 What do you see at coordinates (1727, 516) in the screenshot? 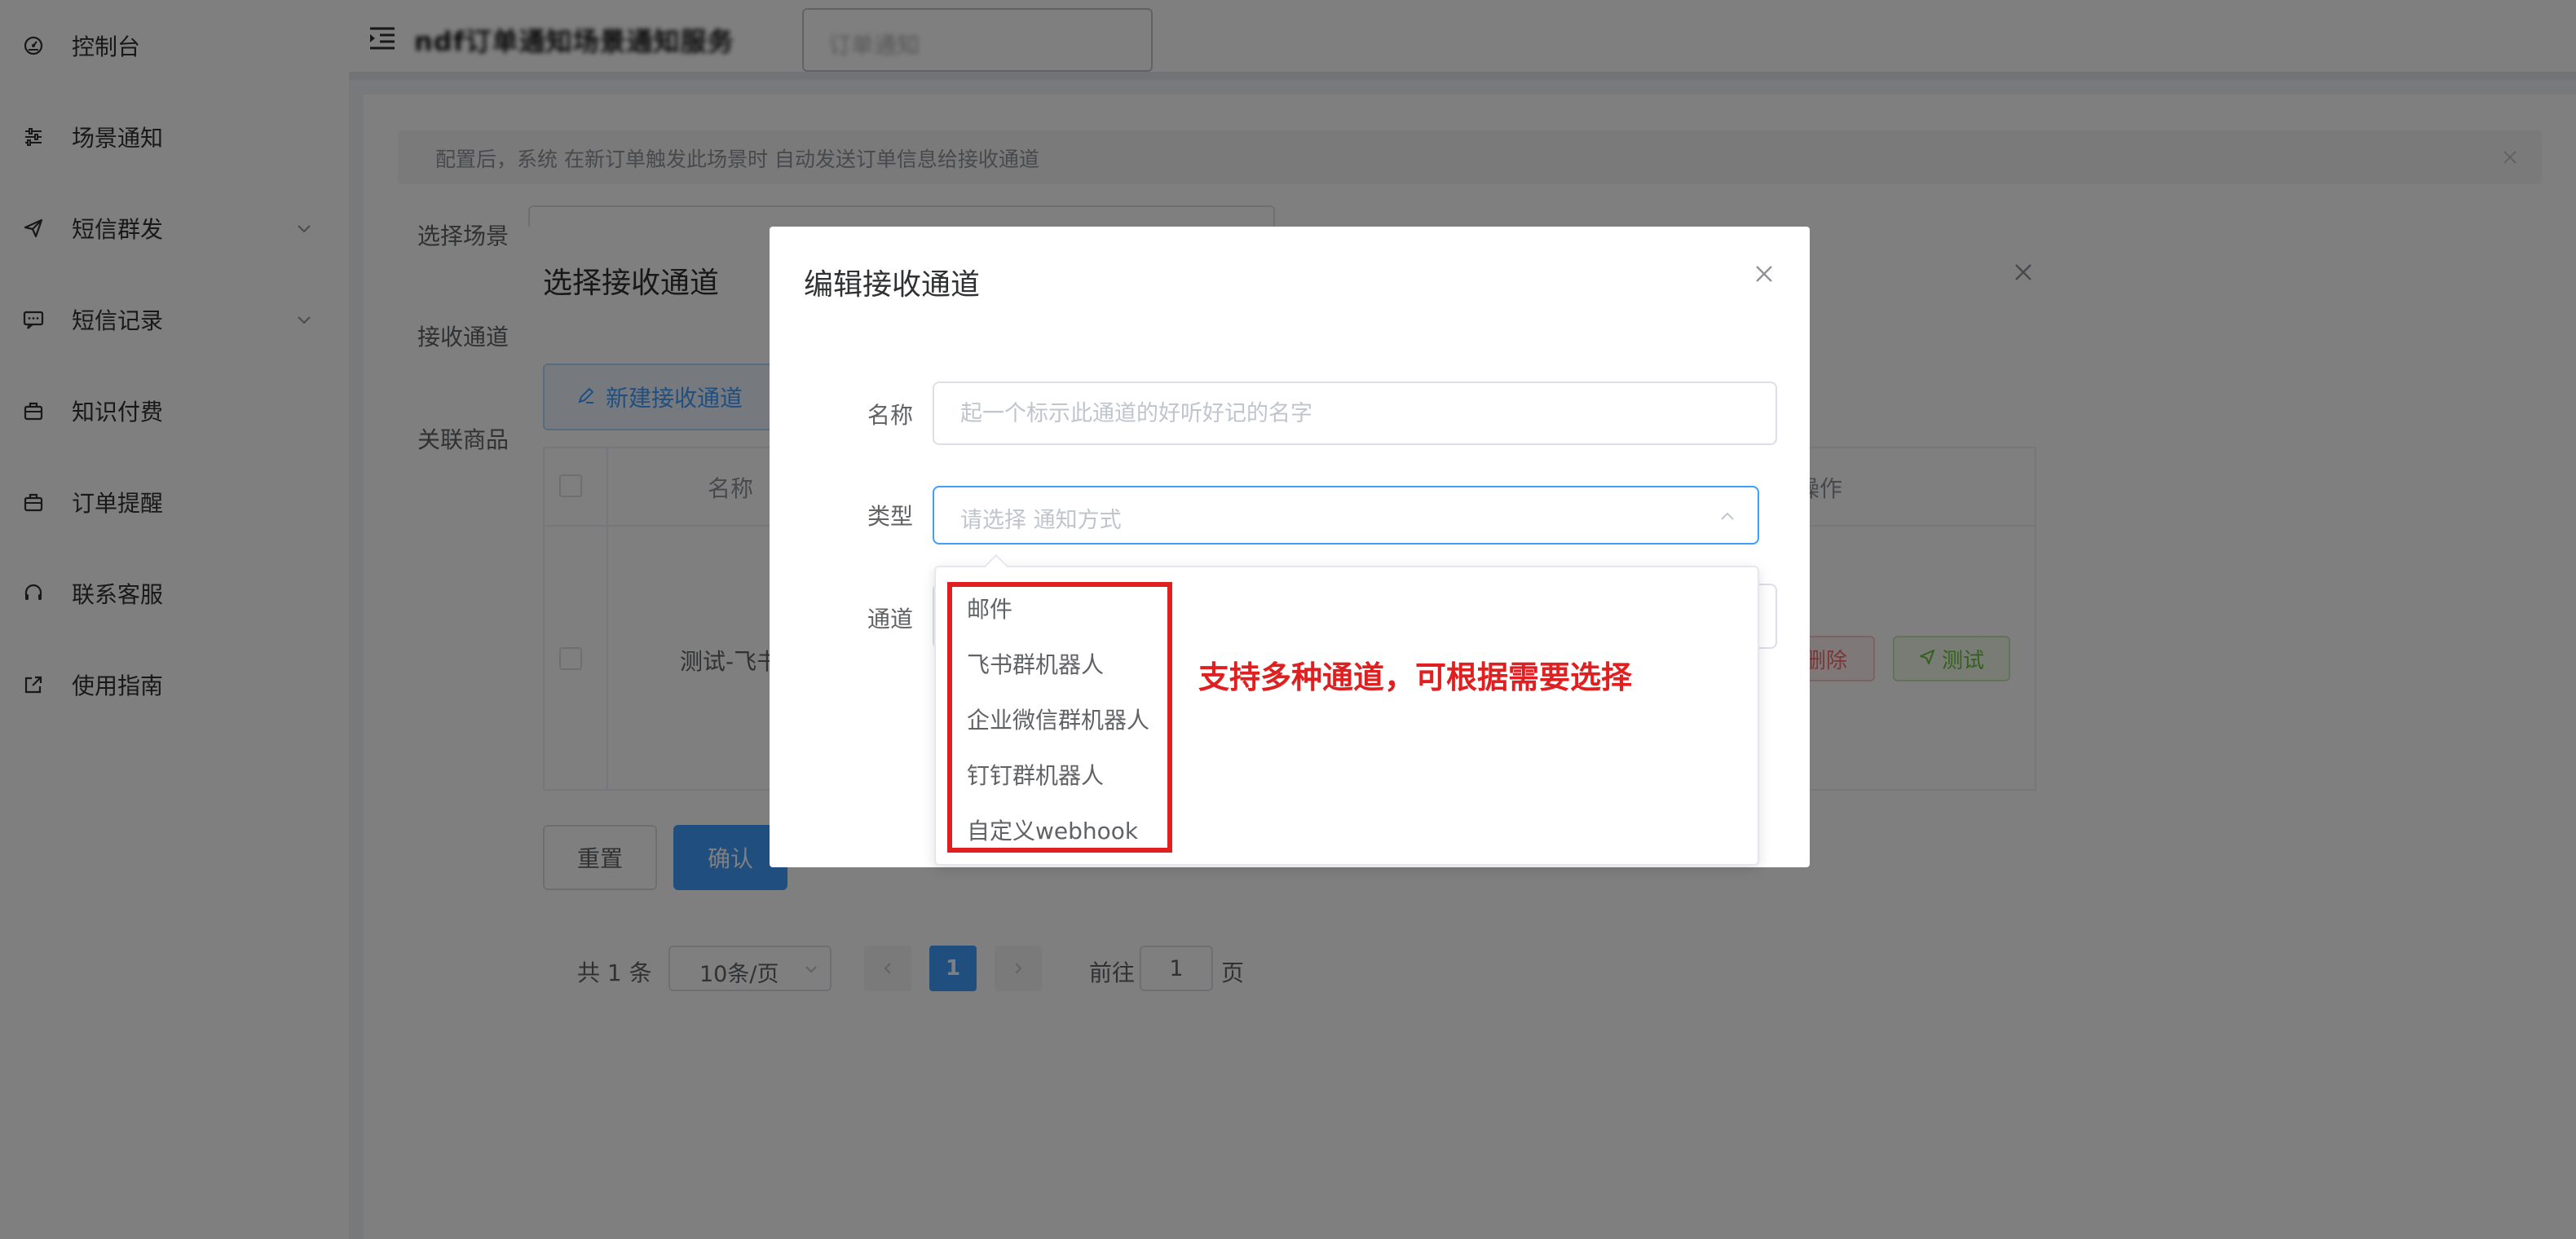
I see `chevron-up-icon` at bounding box center [1727, 516].